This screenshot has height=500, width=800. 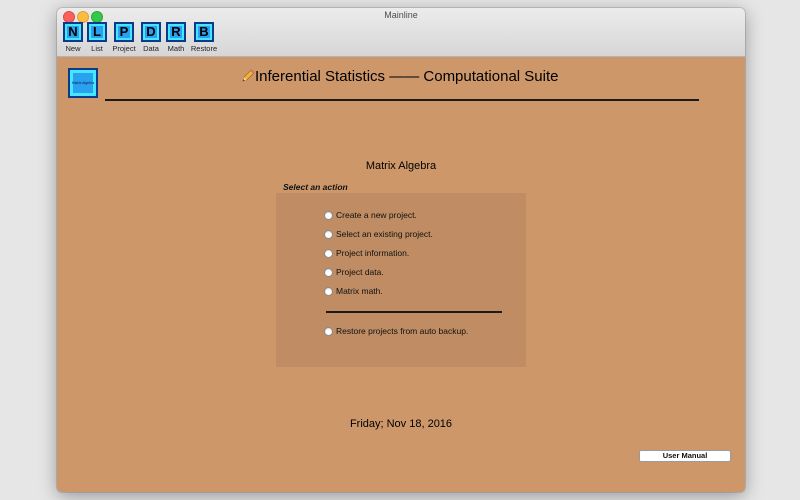 I want to click on action-restore-backup: Restore projects from auto backup., so click(x=396, y=331).